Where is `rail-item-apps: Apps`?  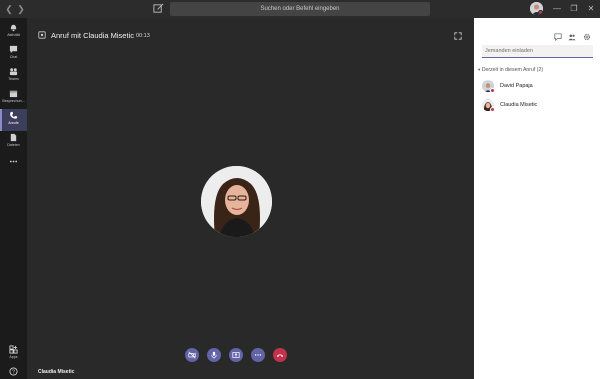
rail-item-apps: Apps is located at coordinates (13, 354).